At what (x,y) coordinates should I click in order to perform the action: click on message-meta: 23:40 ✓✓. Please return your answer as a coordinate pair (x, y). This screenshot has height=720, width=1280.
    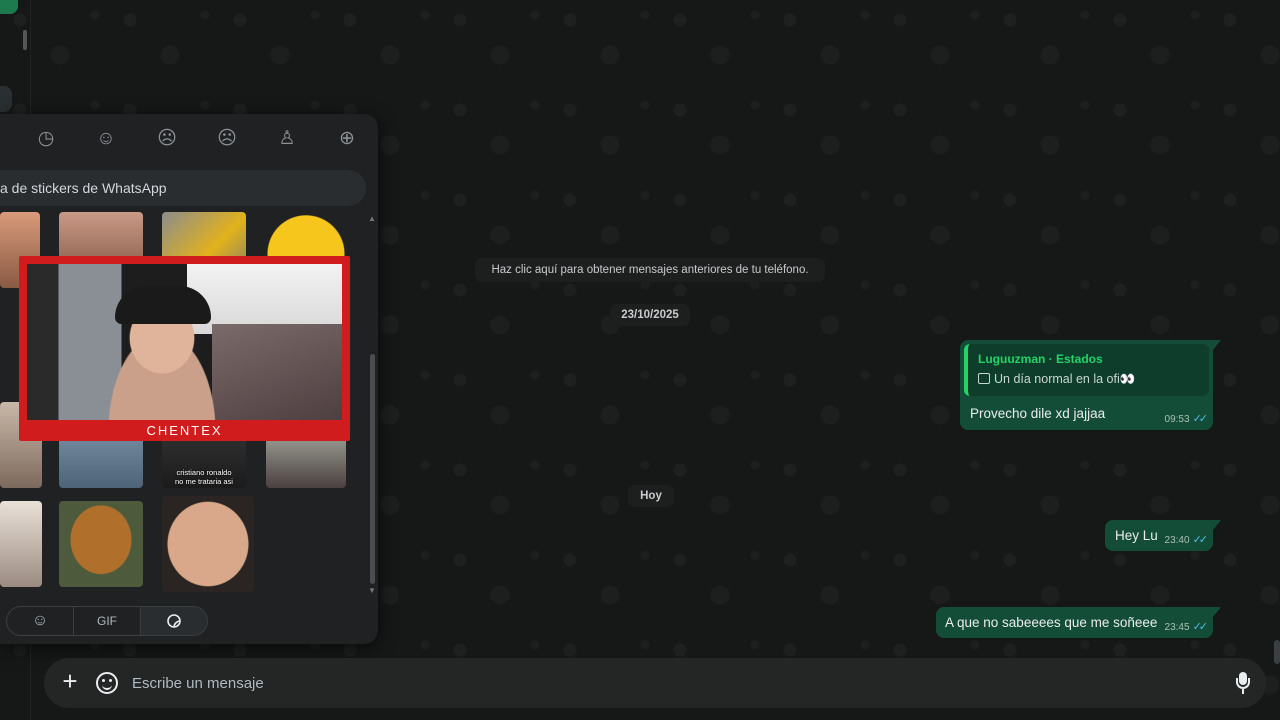
    Looking at the image, I should click on (1186, 539).